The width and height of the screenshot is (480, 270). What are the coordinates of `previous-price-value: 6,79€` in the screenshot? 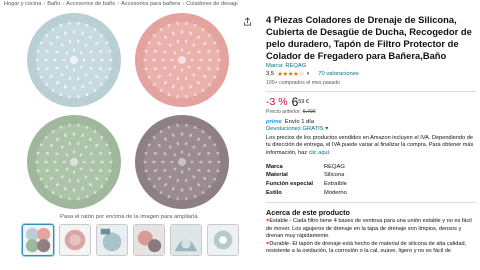 It's located at (309, 112).